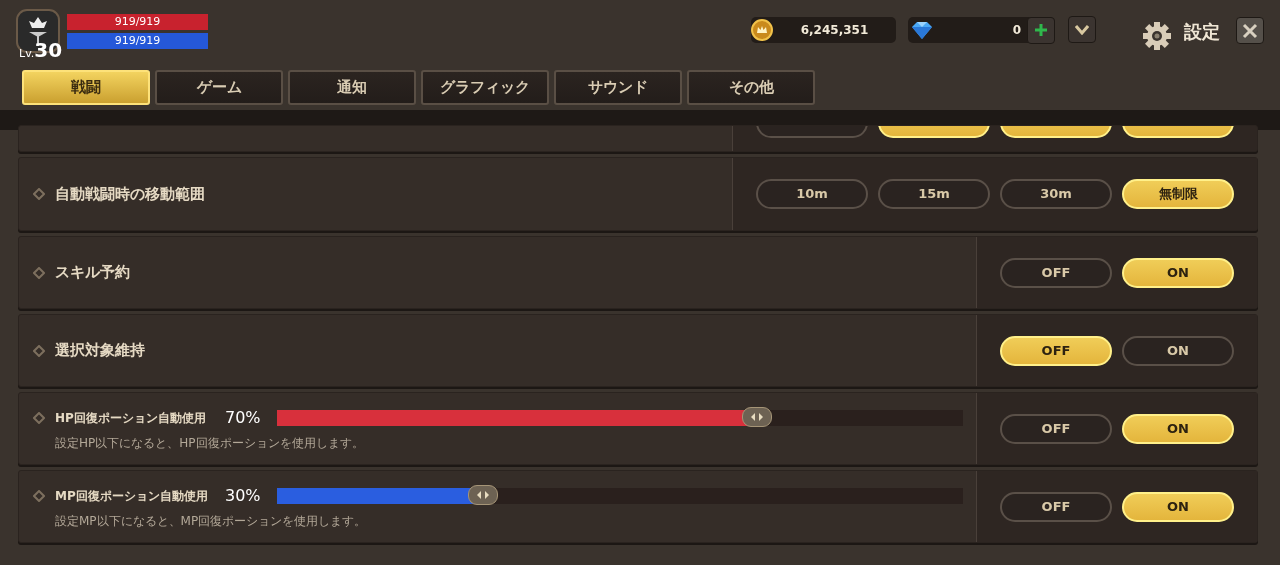 This screenshot has width=1280, height=565. What do you see at coordinates (219, 87) in the screenshot?
I see `settings-tab: ゲーム` at bounding box center [219, 87].